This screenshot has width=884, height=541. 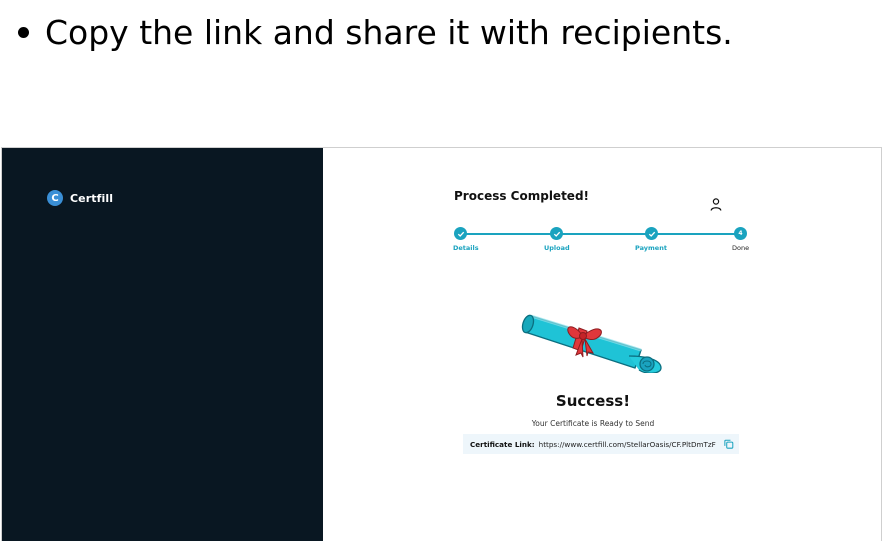 I want to click on brand-logo: C Certfill, so click(x=80, y=198).